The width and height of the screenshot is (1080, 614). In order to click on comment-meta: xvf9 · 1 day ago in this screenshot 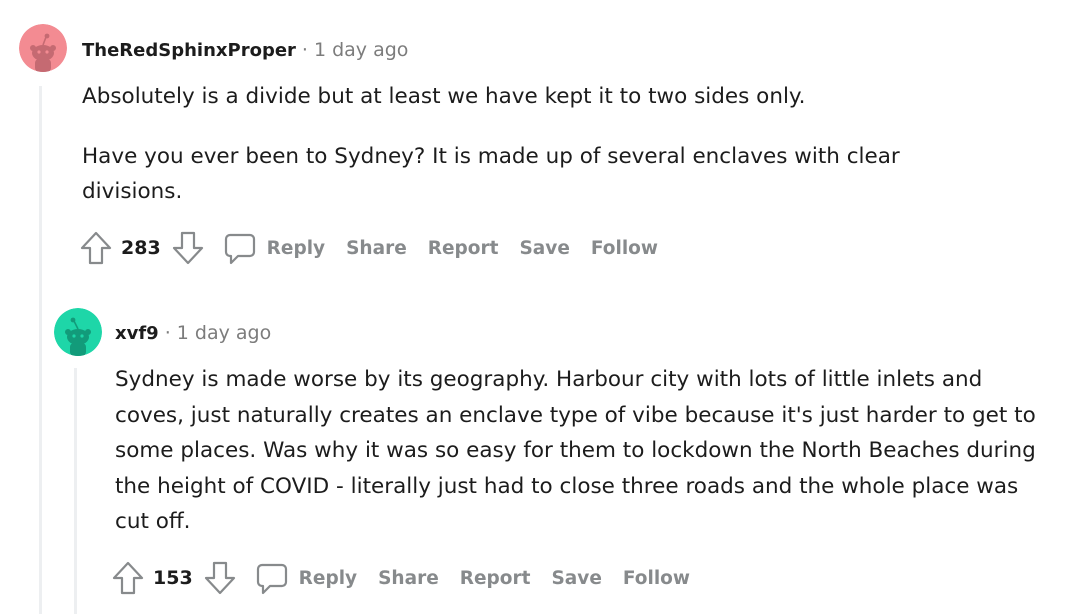, I will do `click(193, 333)`.